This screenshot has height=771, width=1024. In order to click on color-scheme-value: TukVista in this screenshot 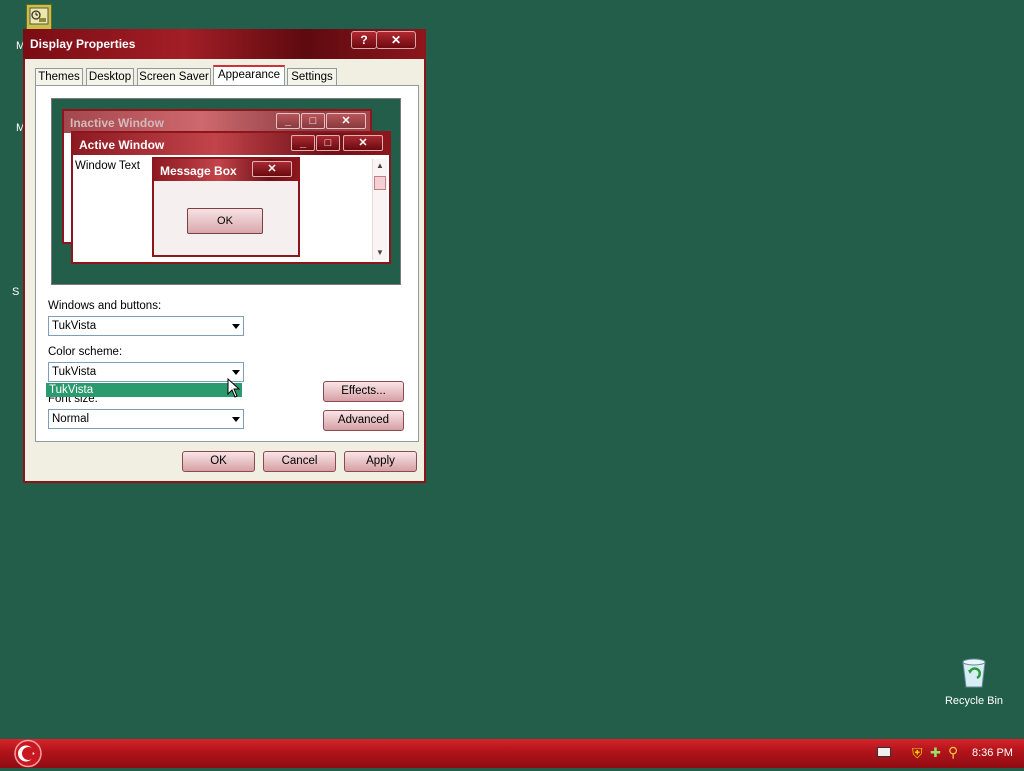, I will do `click(74, 372)`.